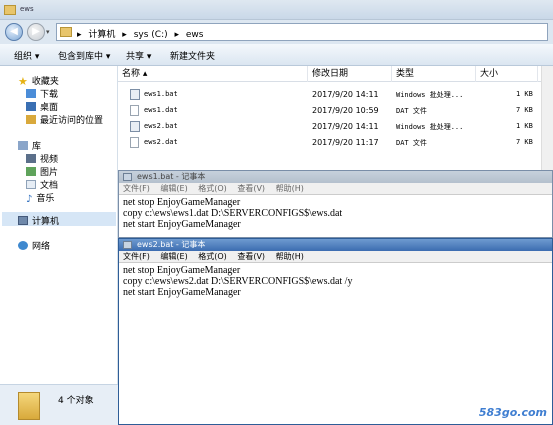  Describe the element at coordinates (46, 222) in the screenshot. I see `nav-label: 计算机` at that location.